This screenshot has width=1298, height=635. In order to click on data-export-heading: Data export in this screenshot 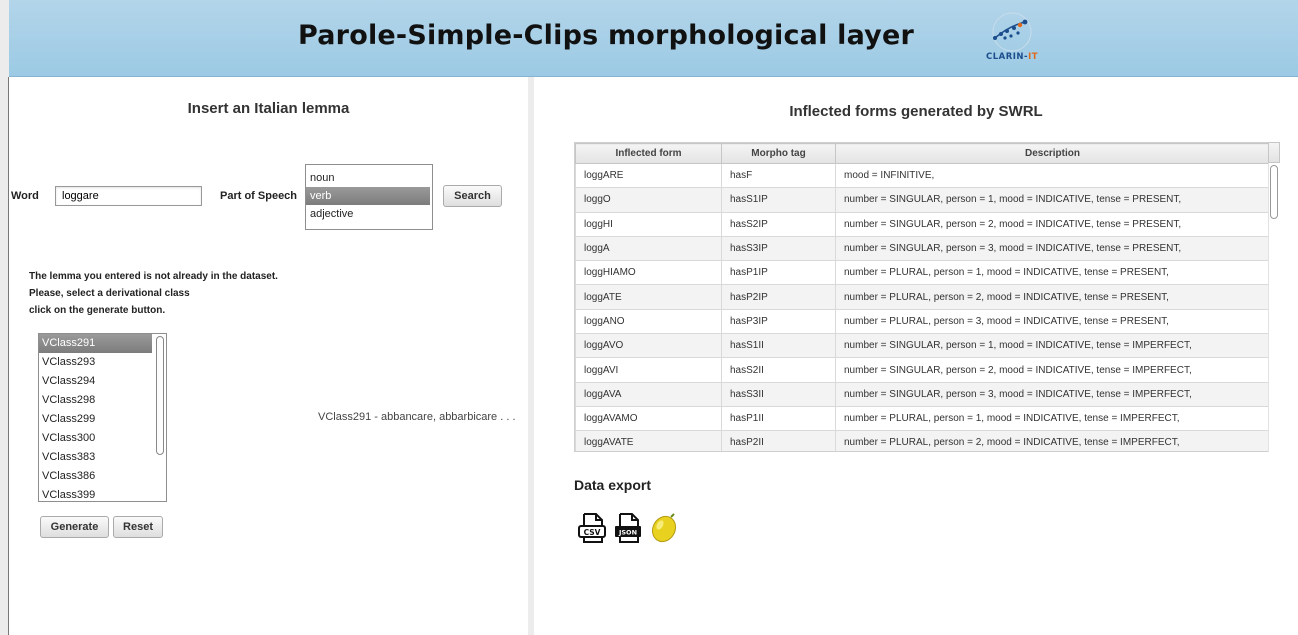, I will do `click(613, 485)`.